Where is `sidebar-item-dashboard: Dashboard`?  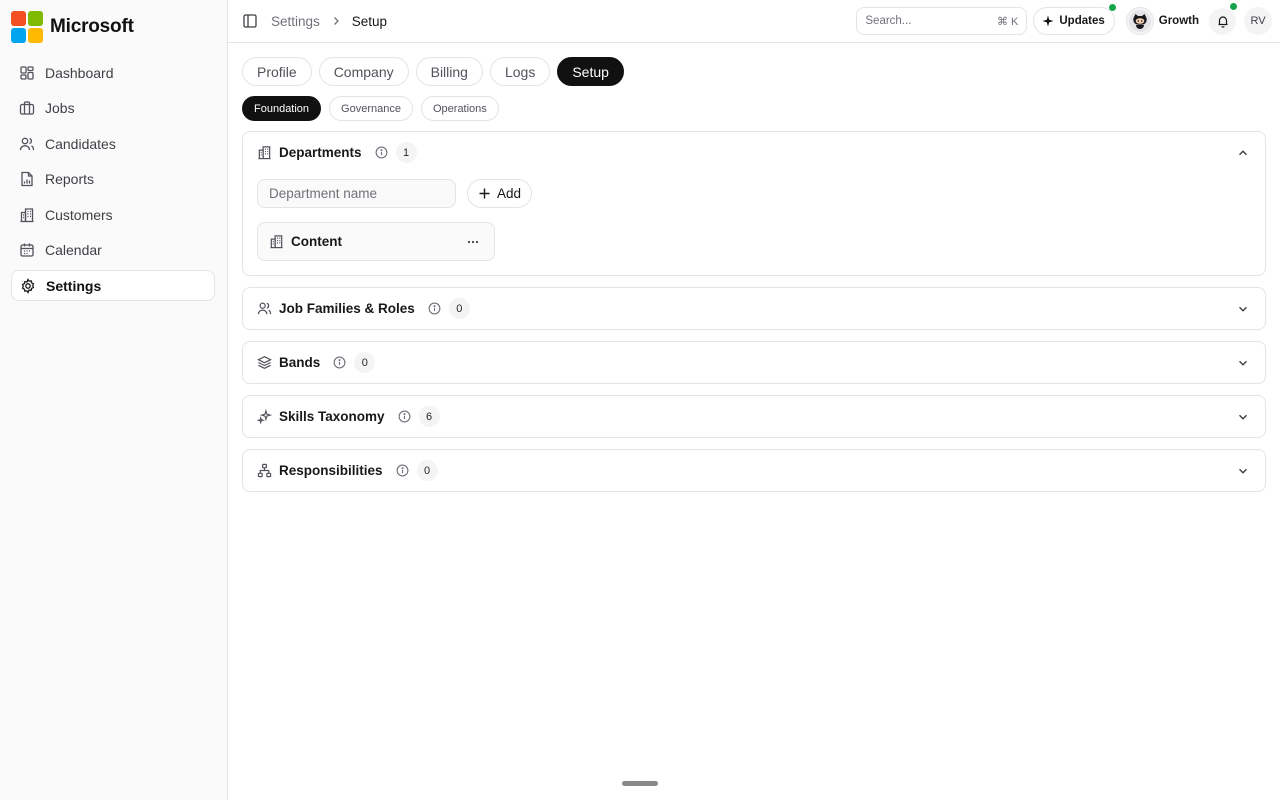
sidebar-item-dashboard: Dashboard is located at coordinates (113, 72).